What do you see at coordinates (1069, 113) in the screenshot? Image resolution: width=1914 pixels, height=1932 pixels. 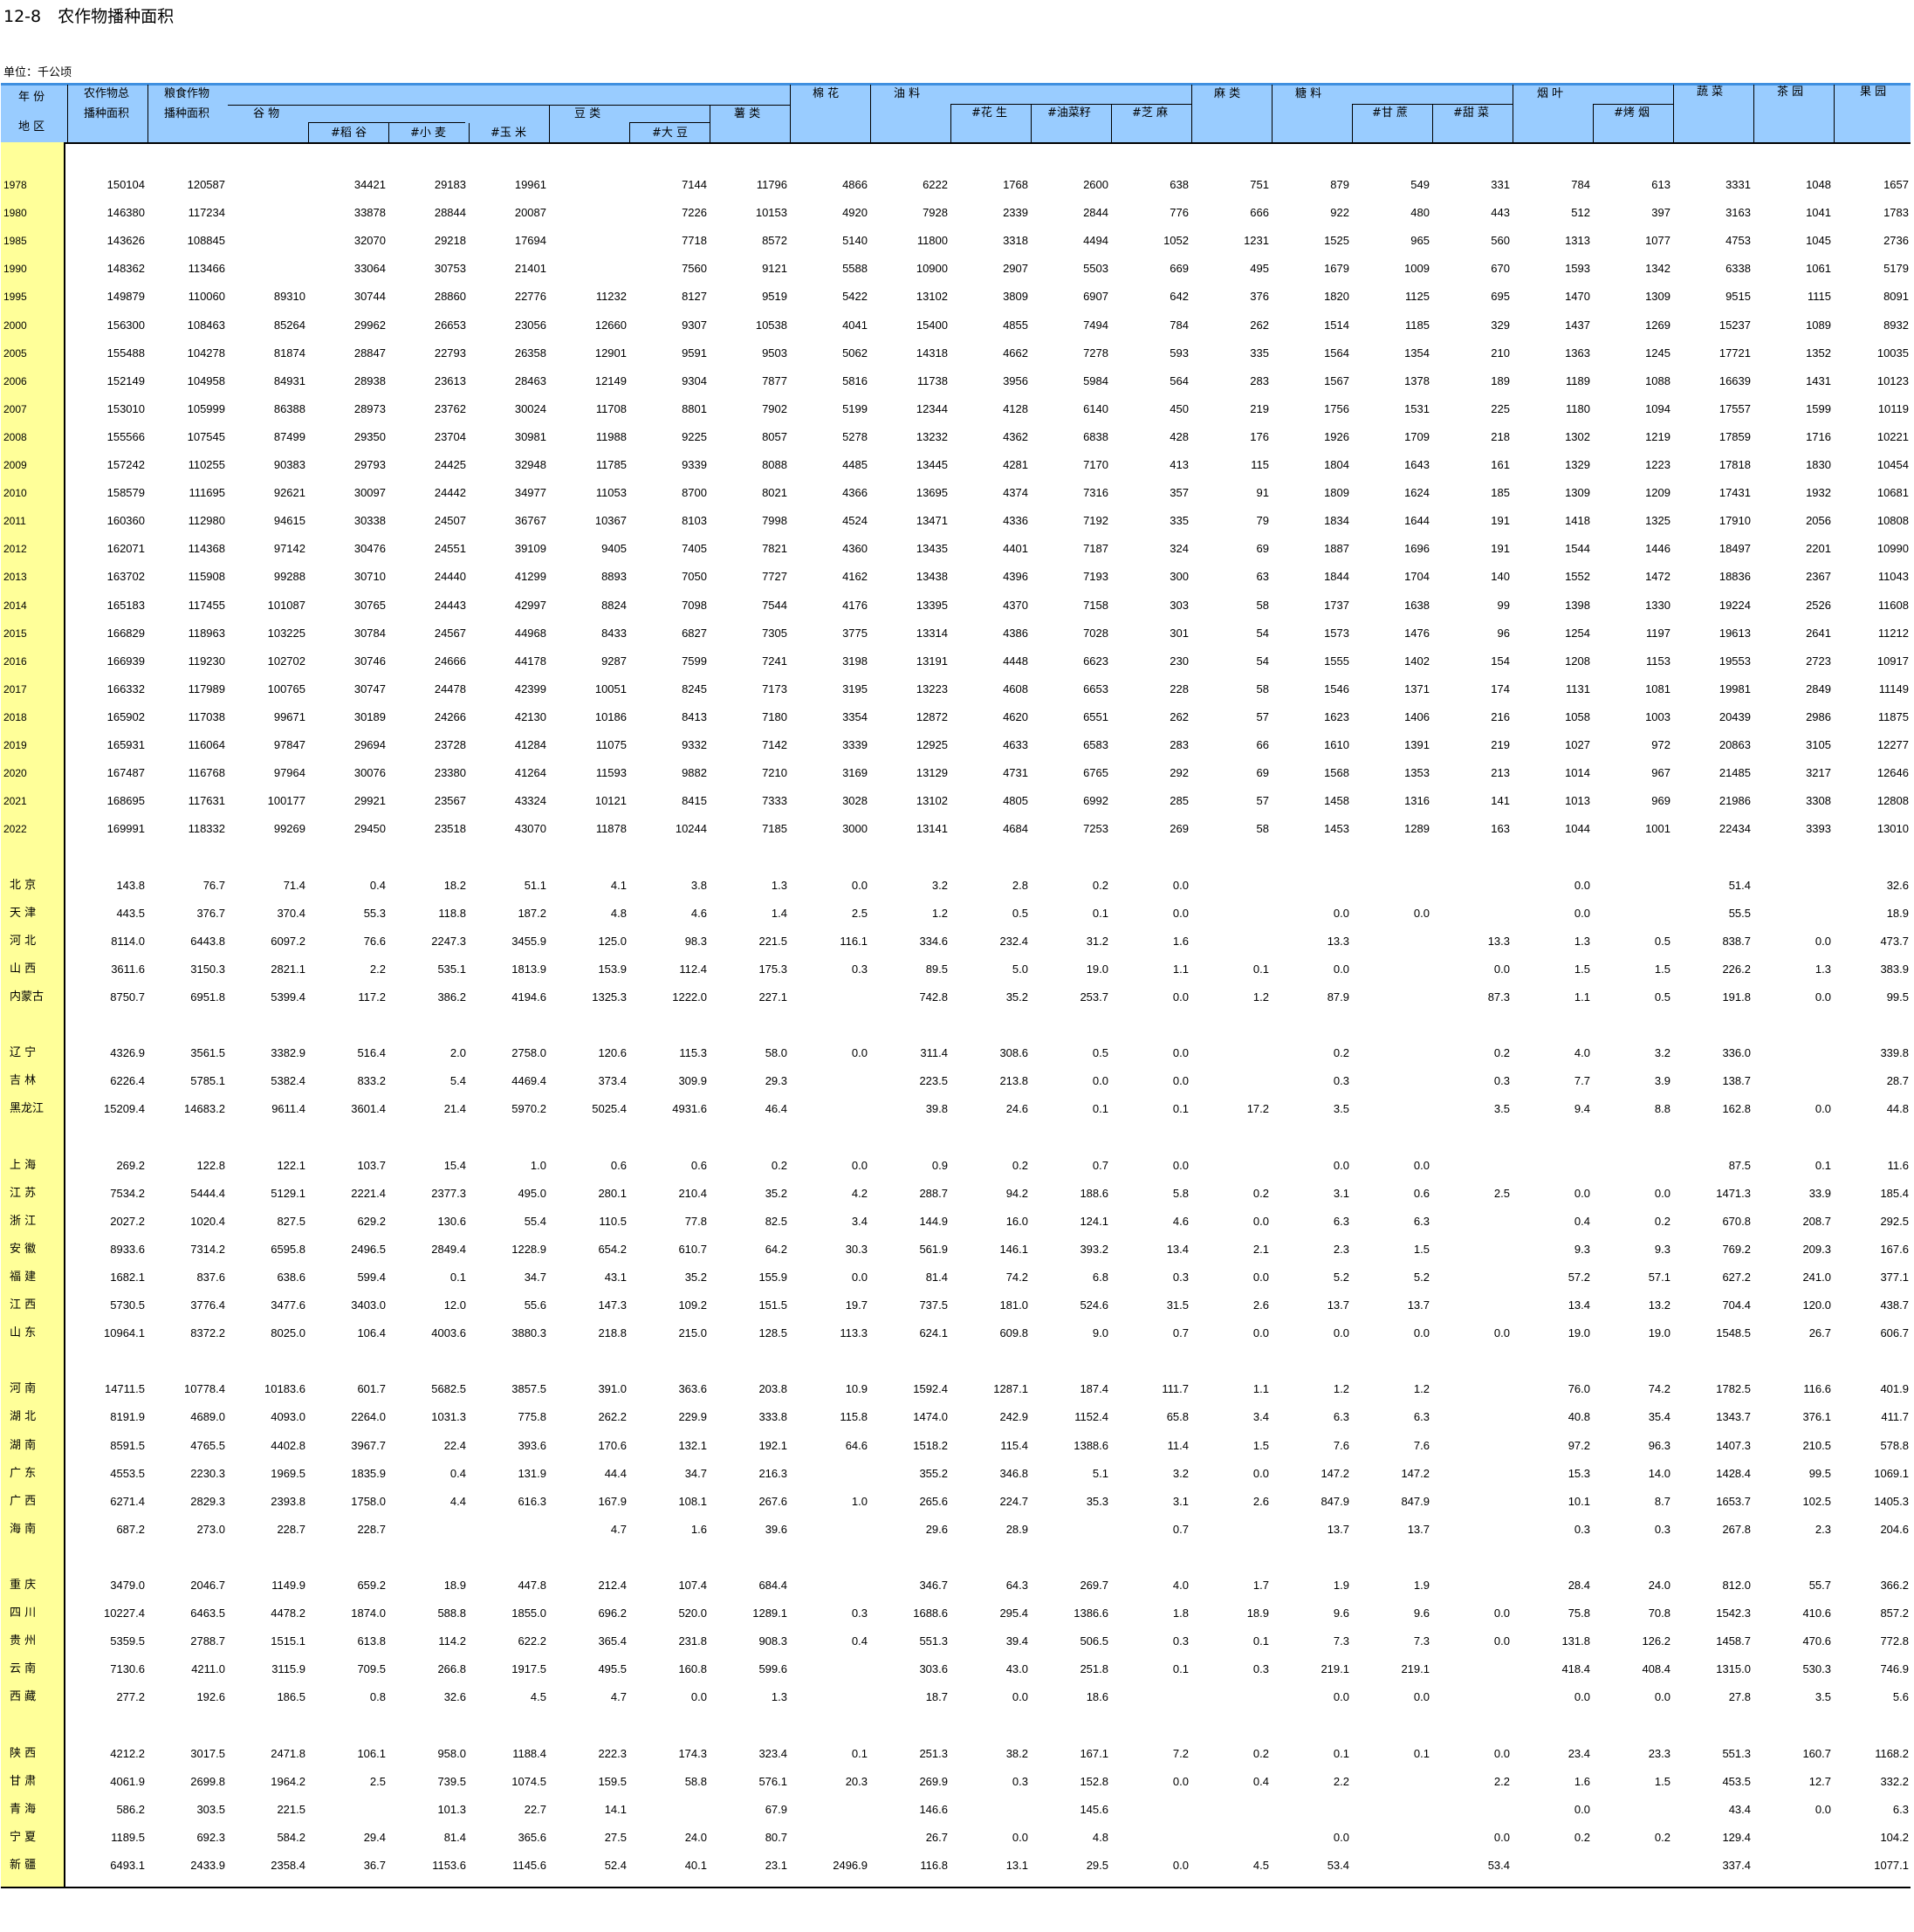 I see `header-rapeseed: #油菜籽` at bounding box center [1069, 113].